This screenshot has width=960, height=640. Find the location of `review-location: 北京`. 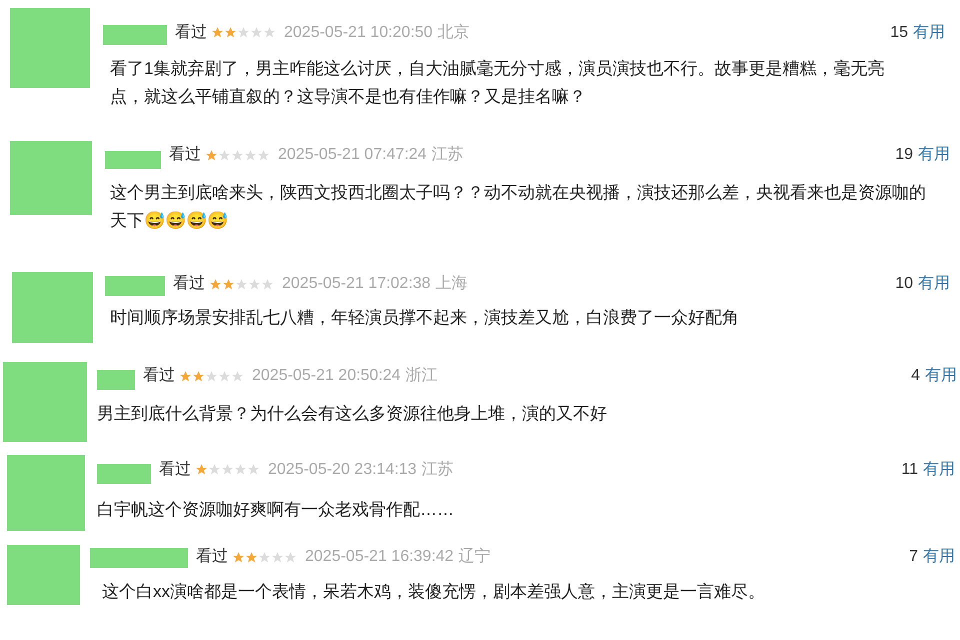

review-location: 北京 is located at coordinates (454, 32).